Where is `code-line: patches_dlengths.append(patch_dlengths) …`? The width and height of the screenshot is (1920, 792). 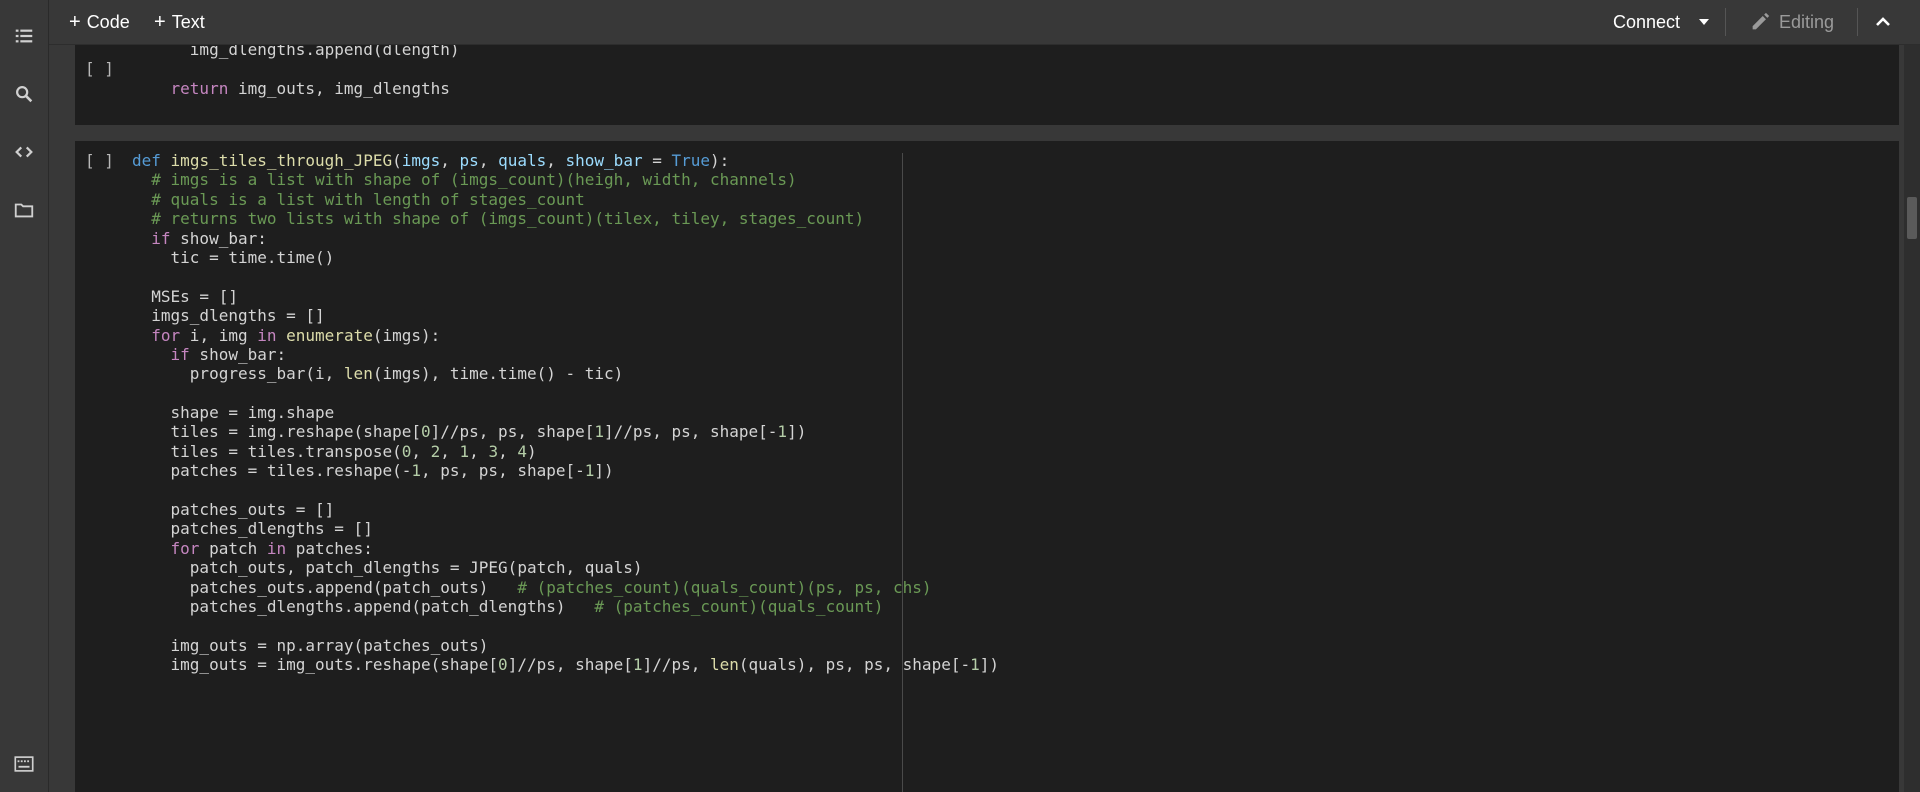 code-line: patches_dlengths.append(patch_dlengths) … is located at coordinates (565, 605).